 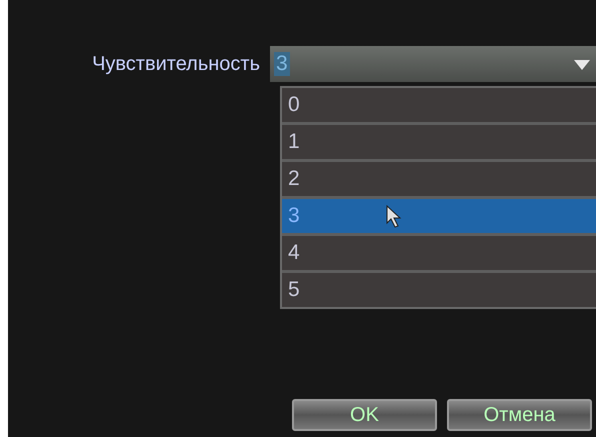 What do you see at coordinates (364, 415) in the screenshot?
I see `dialog-button: OK` at bounding box center [364, 415].